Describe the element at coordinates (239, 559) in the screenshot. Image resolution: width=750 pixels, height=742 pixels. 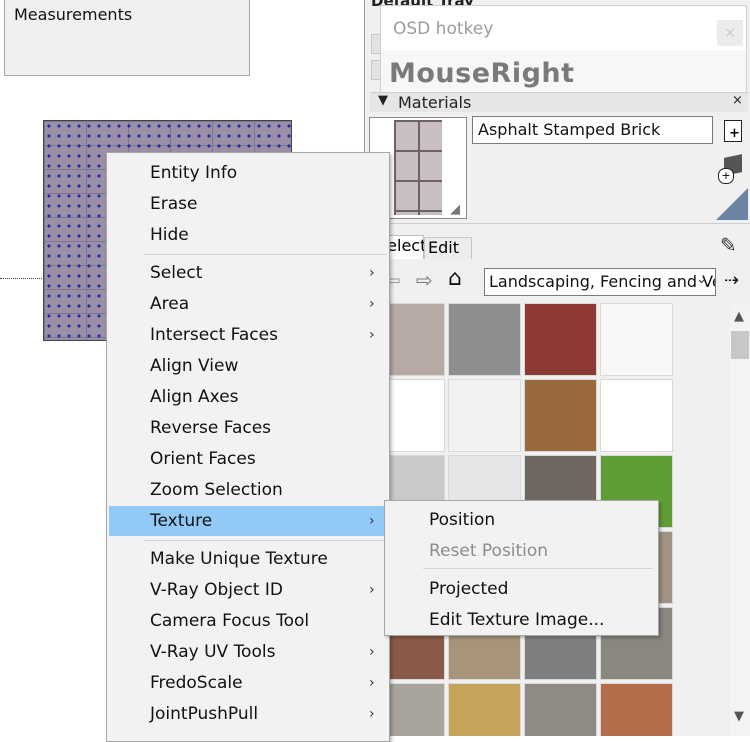
I see `menu-item-label: Make Unique Texture` at that location.